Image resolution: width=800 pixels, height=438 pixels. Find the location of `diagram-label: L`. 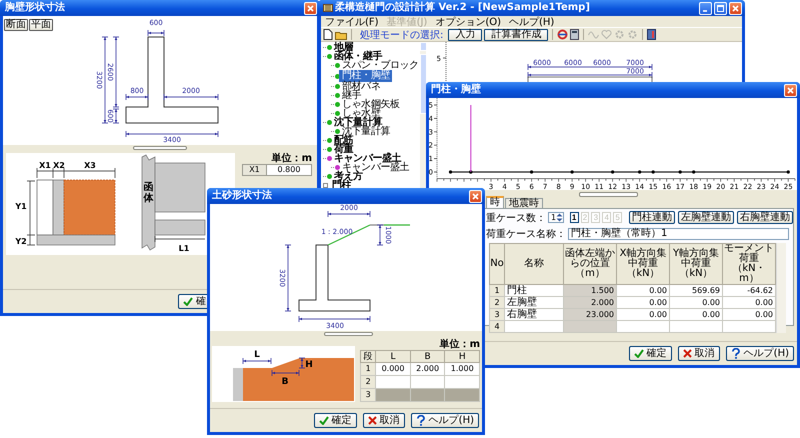

diagram-label: L is located at coordinates (257, 355).